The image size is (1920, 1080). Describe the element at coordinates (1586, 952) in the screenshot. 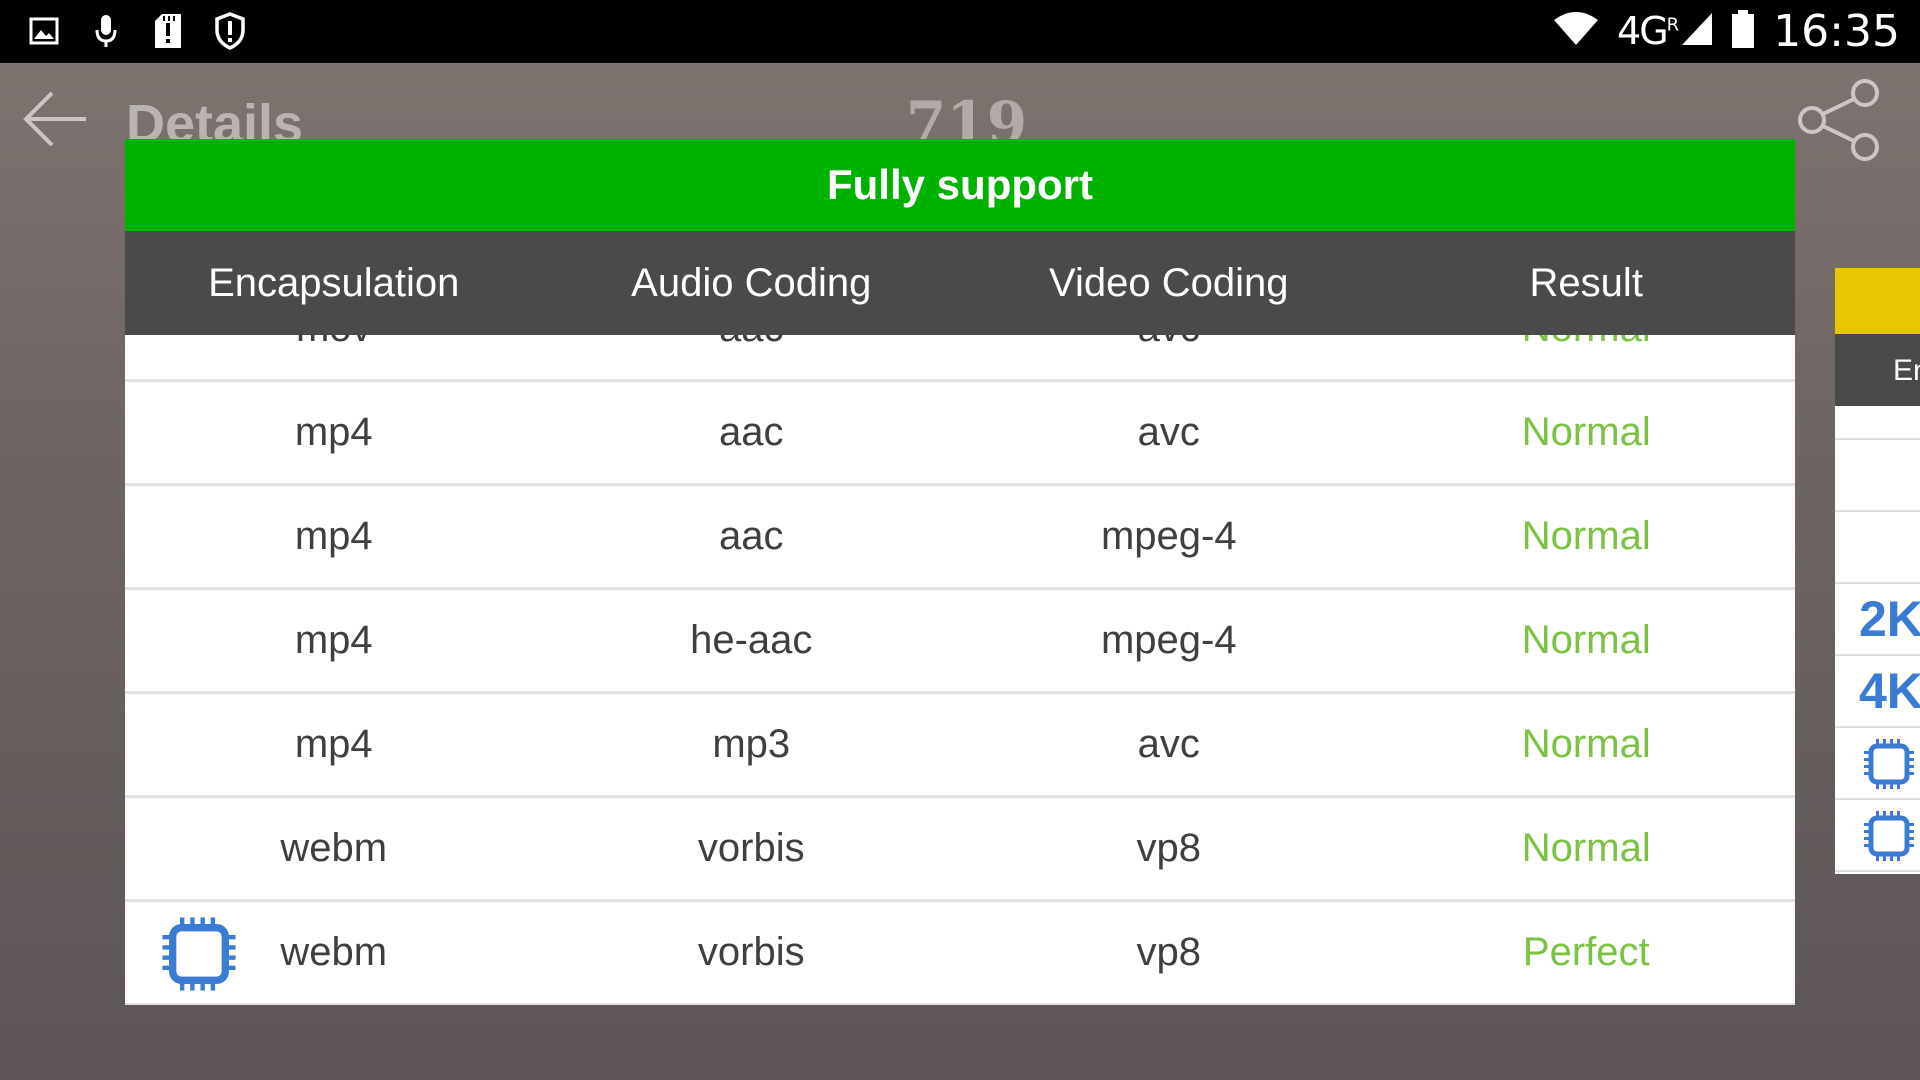

I see `cell-result: Perfect` at that location.